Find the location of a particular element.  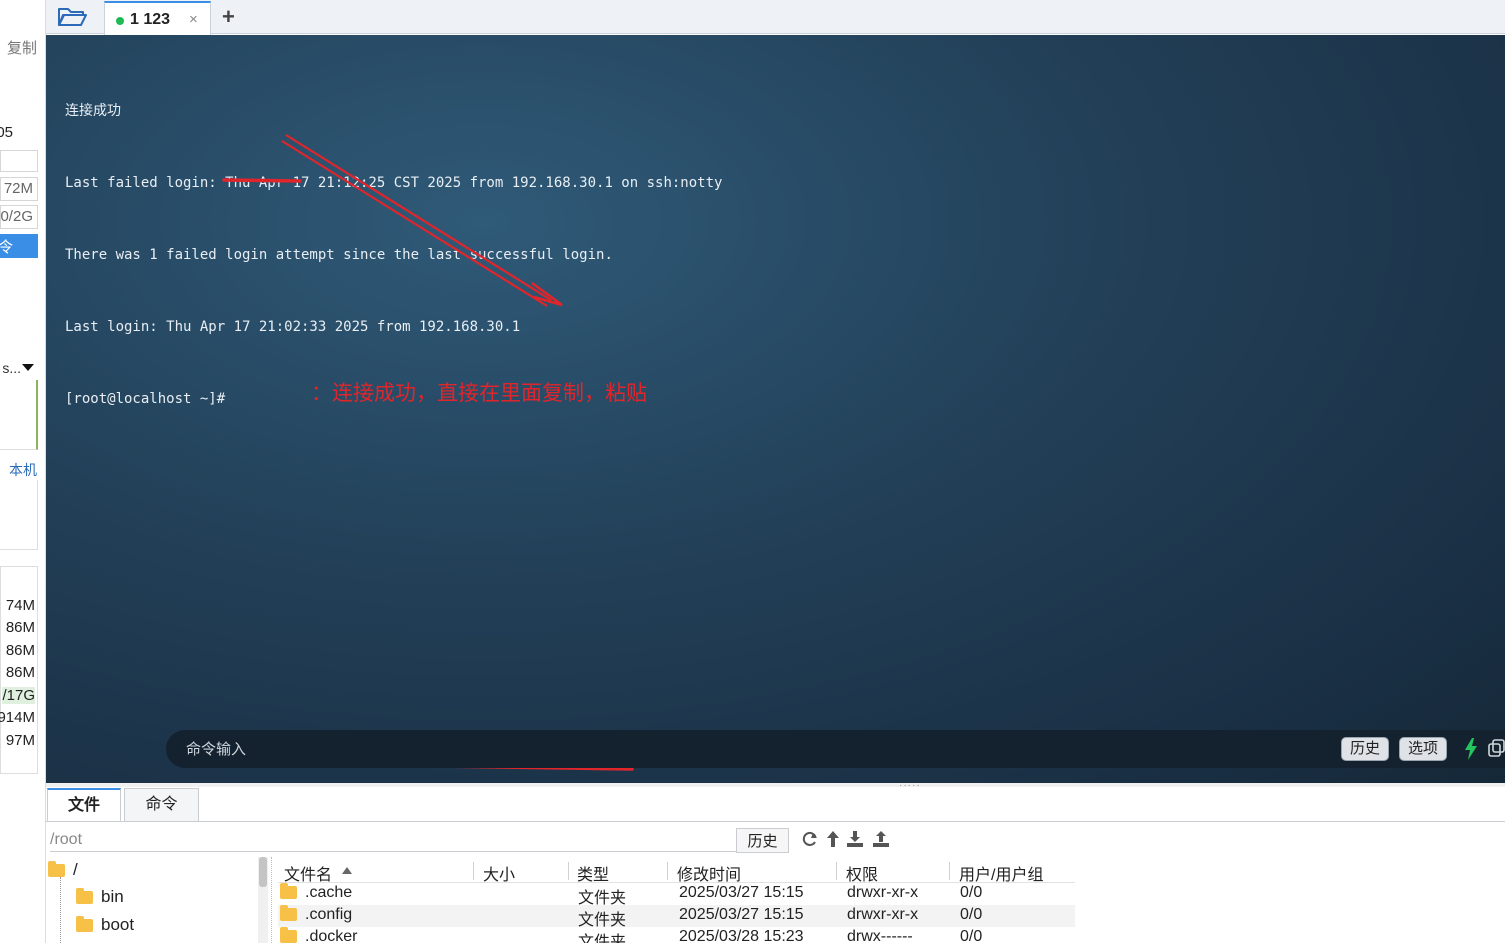

disk-box: 0/2G is located at coordinates (19, 217).